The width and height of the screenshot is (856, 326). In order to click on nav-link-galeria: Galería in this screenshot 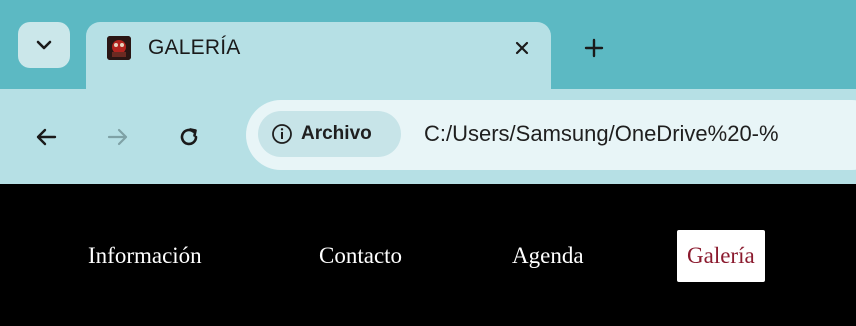, I will do `click(721, 256)`.